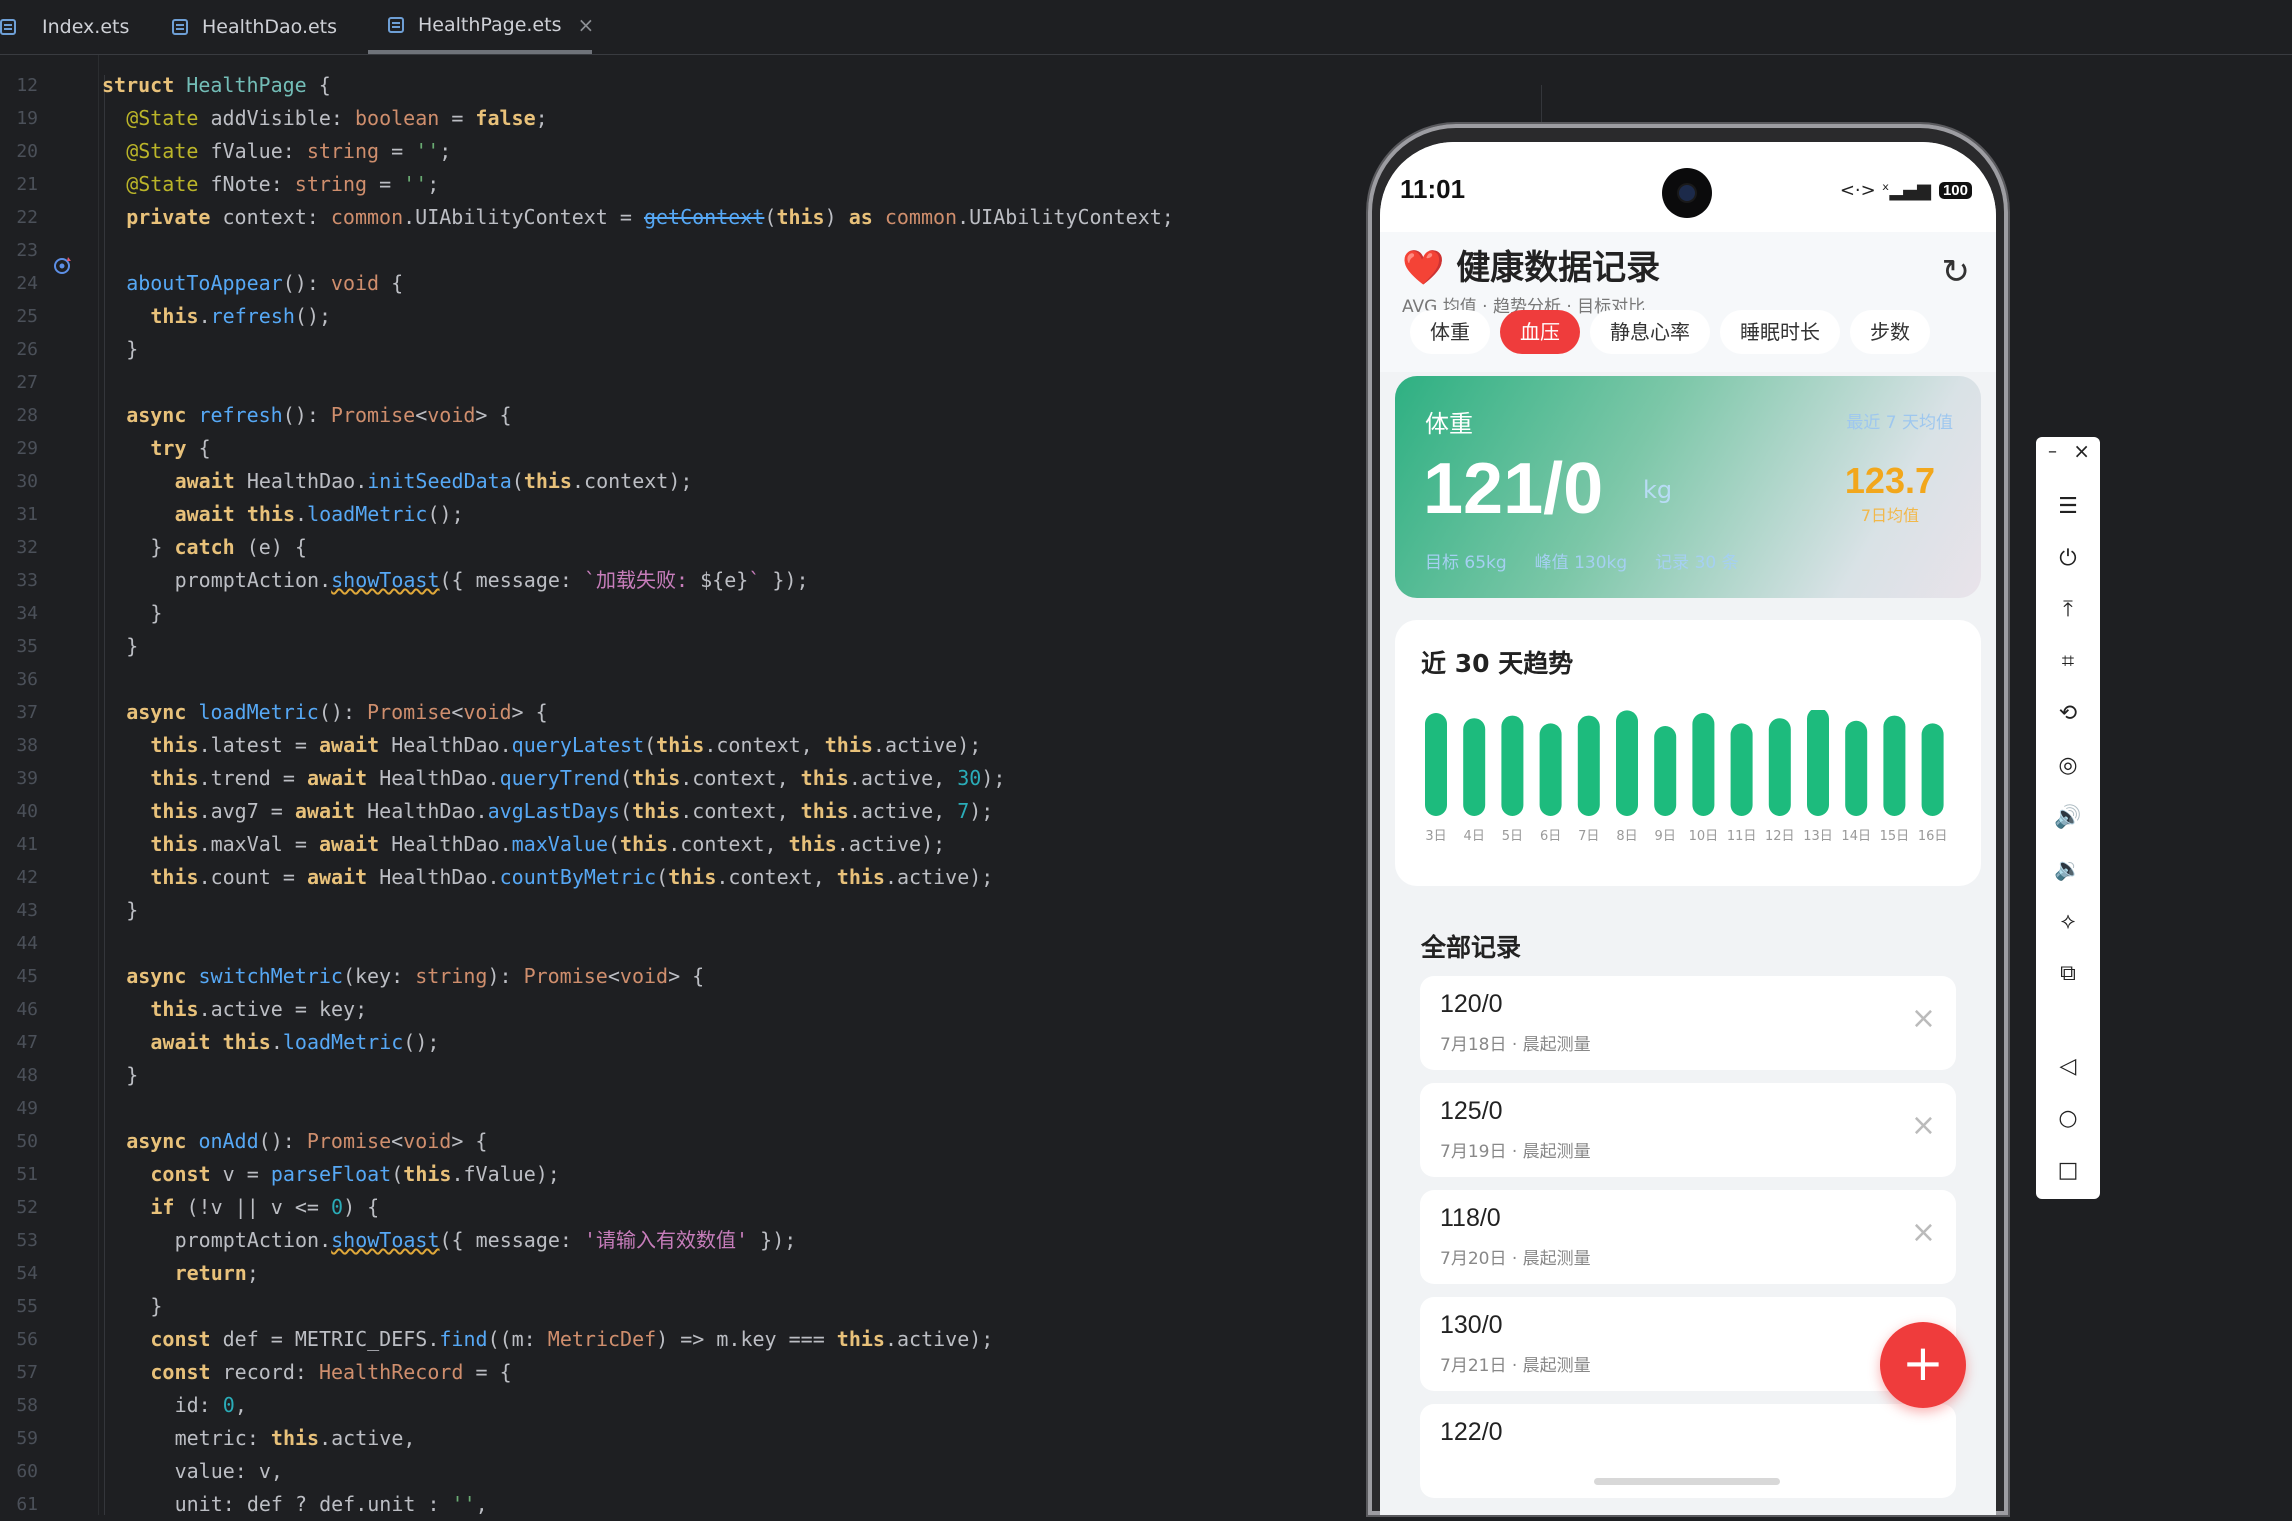  Describe the element at coordinates (63, 265) in the screenshot. I see `override-icon` at that location.